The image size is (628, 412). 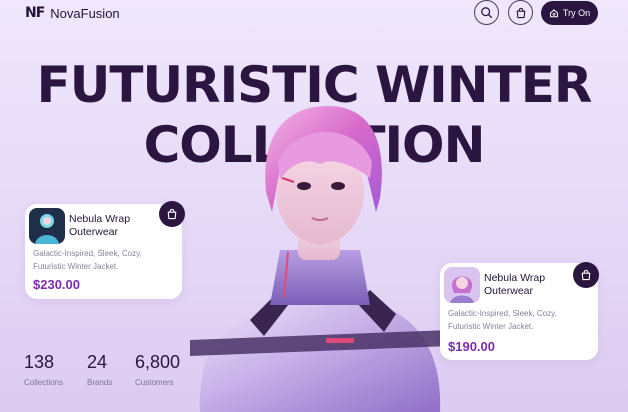 I want to click on stat-customers: 6,800 Customers, so click(x=157, y=369).